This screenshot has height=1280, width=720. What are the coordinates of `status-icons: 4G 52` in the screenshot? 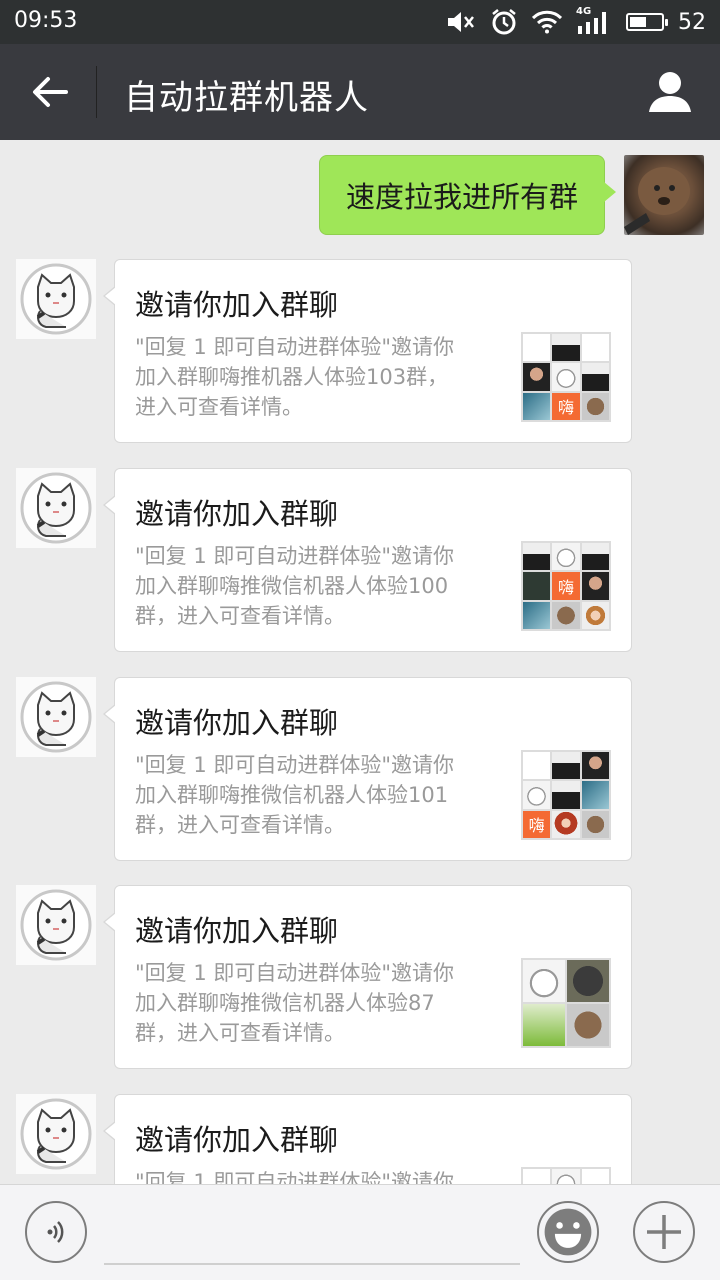 It's located at (576, 22).